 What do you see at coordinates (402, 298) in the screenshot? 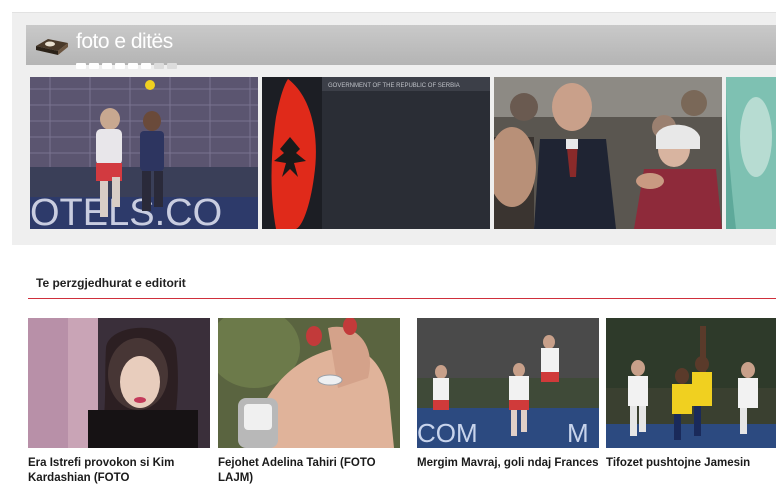
I see `section-divider` at bounding box center [402, 298].